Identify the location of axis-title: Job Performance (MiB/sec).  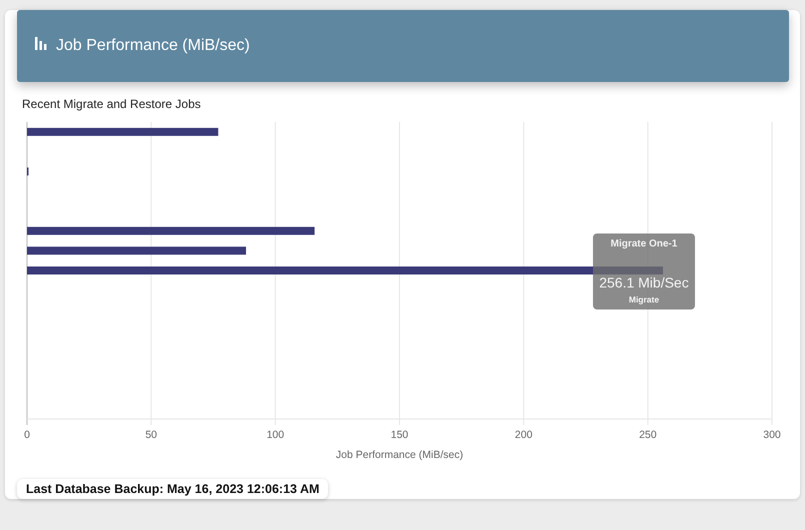
(400, 455).